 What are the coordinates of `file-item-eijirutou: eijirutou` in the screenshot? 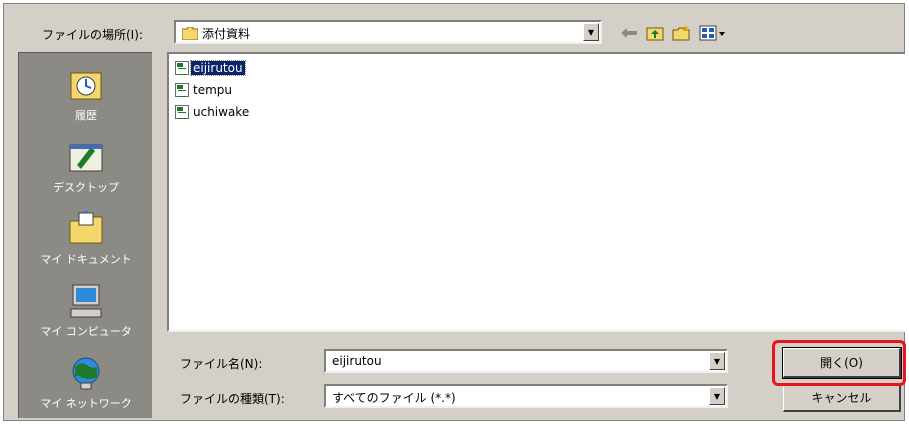 It's located at (210, 68).